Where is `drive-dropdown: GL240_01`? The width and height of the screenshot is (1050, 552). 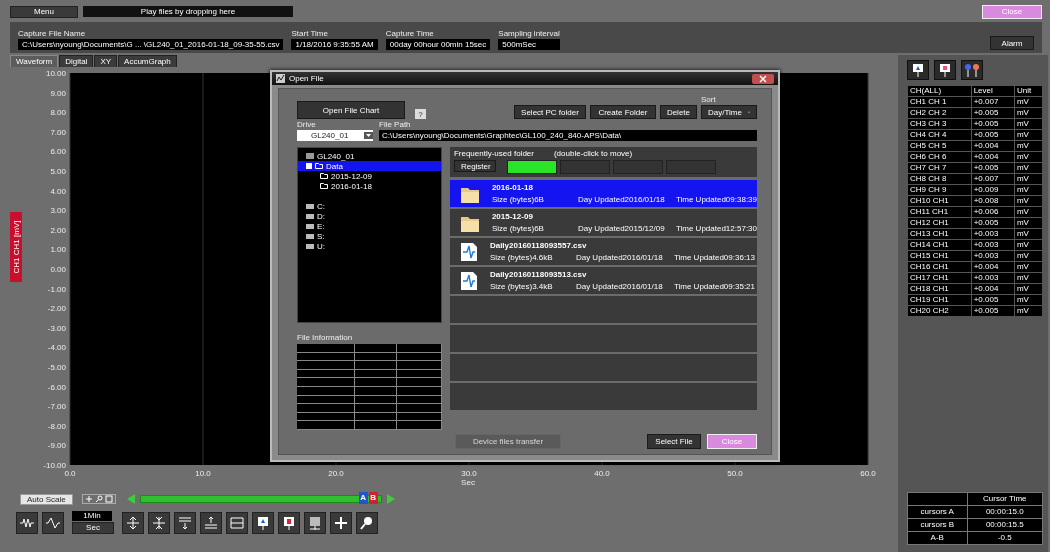
drive-dropdown: GL240_01 is located at coordinates (335, 135).